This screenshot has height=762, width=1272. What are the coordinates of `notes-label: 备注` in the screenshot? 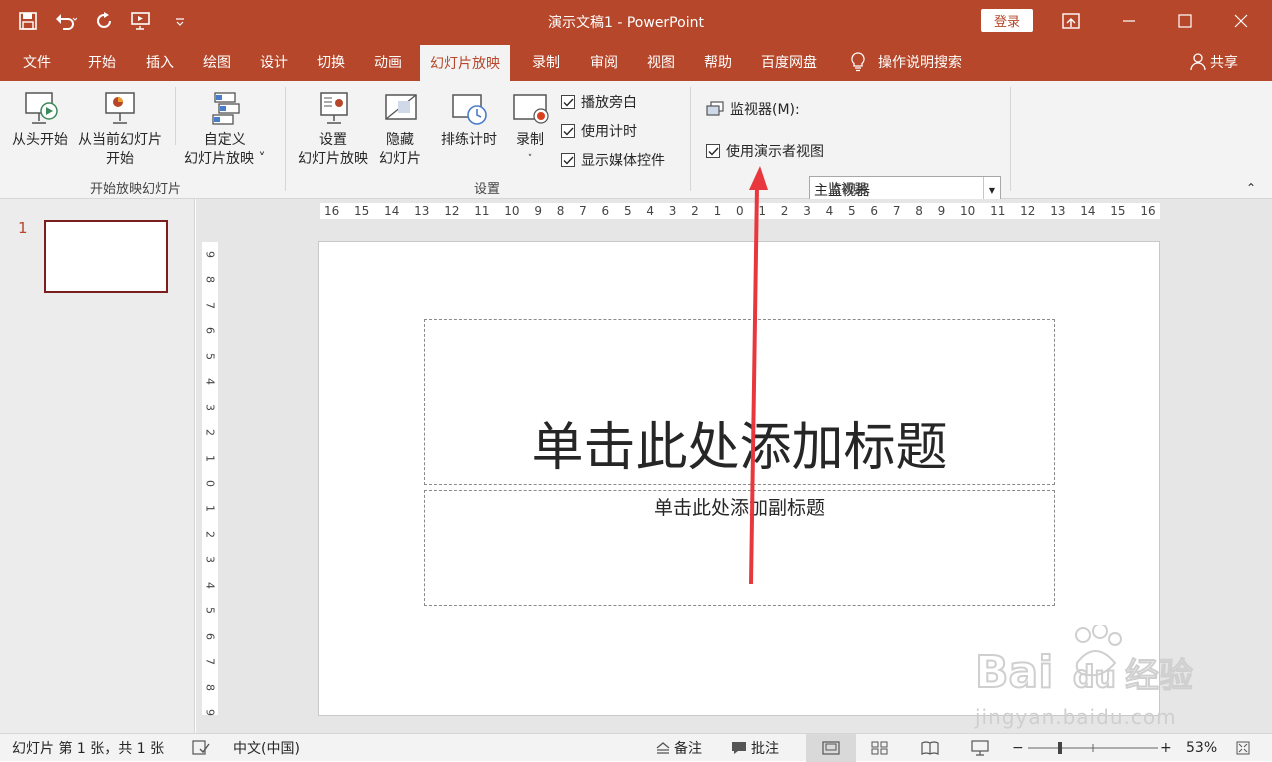 It's located at (688, 749).